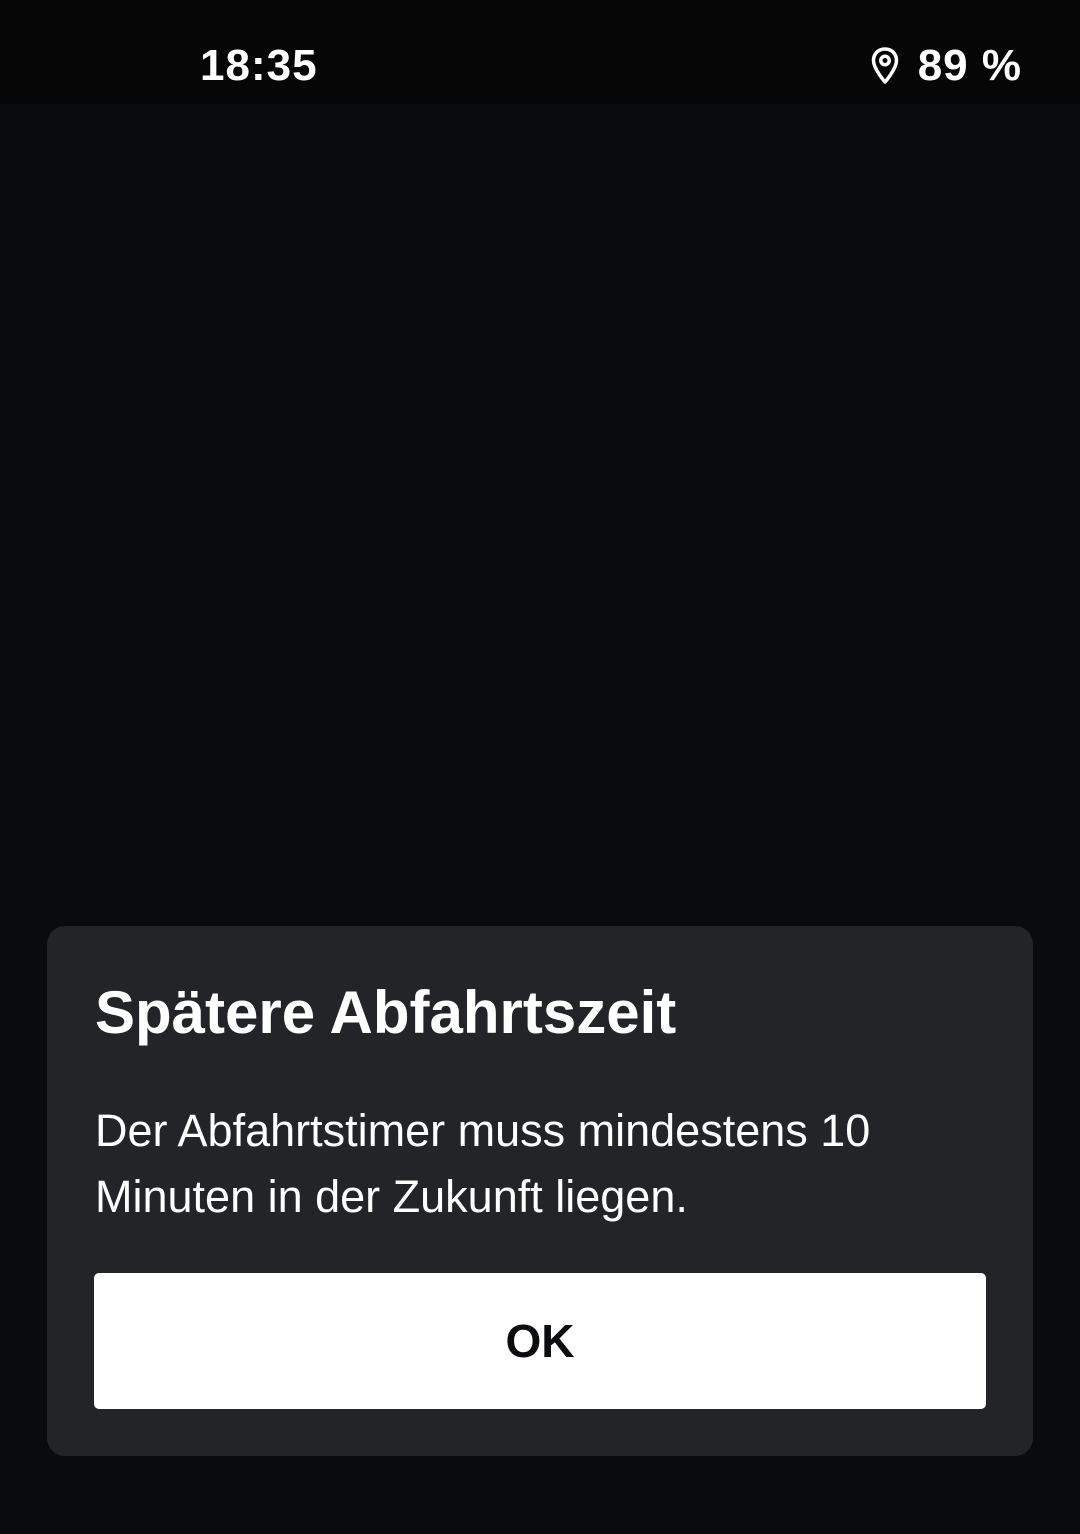  I want to click on status-time: 18:35, so click(259, 65).